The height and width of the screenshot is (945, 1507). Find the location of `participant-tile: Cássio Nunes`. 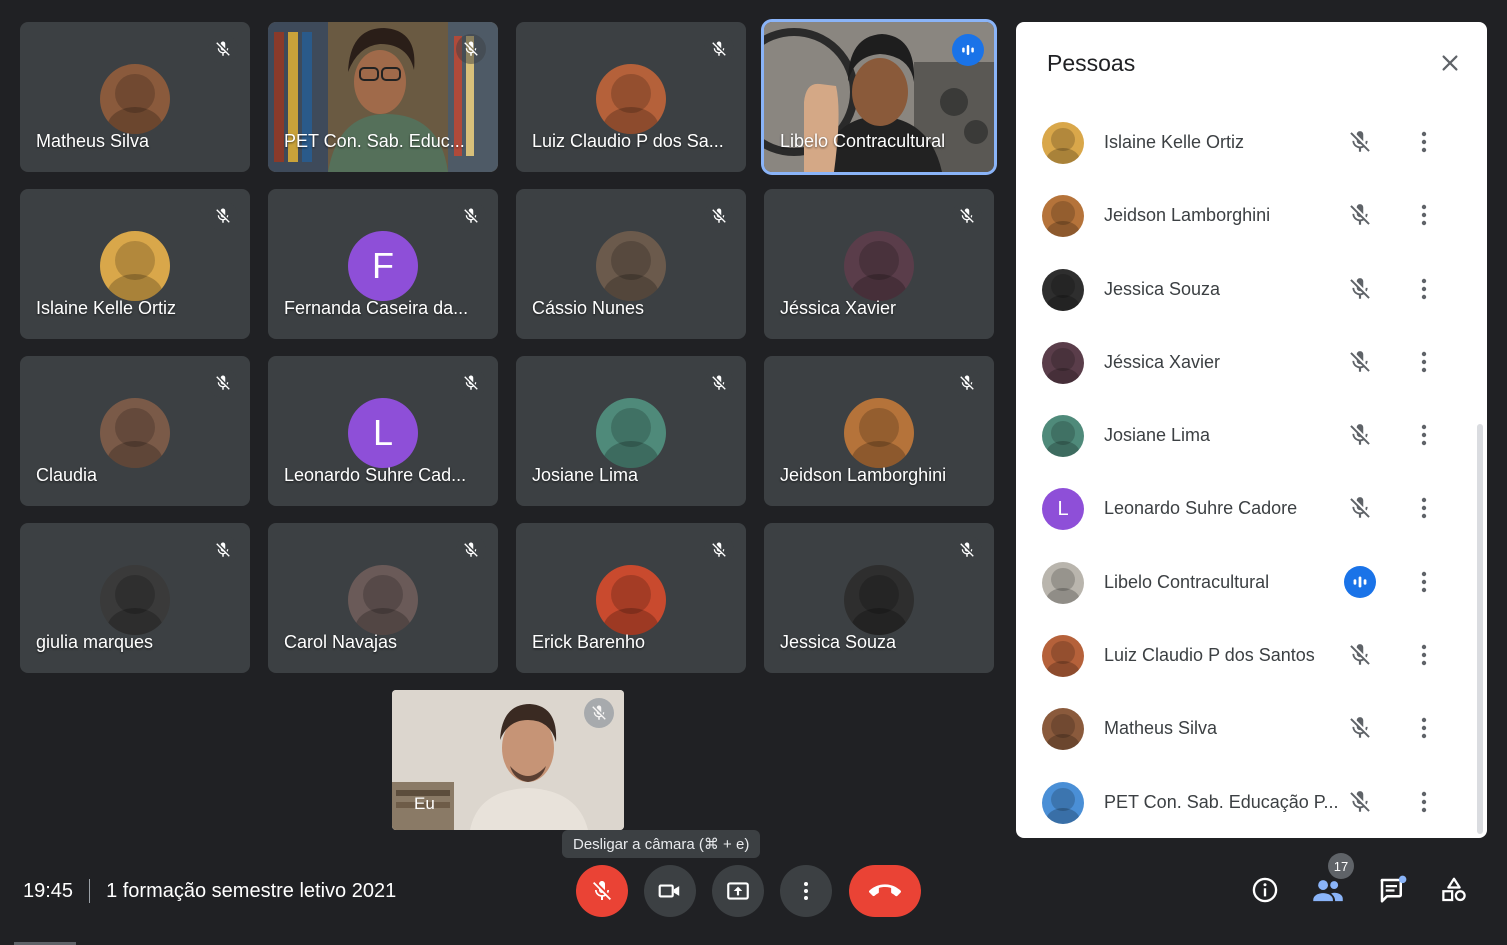

participant-tile: Cássio Nunes is located at coordinates (631, 264).